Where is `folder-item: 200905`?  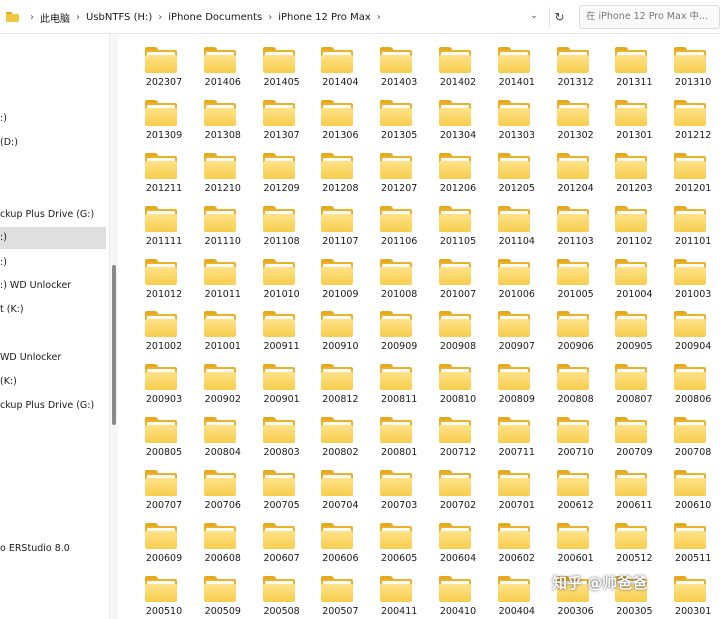 folder-item: 200905 is located at coordinates (639, 330).